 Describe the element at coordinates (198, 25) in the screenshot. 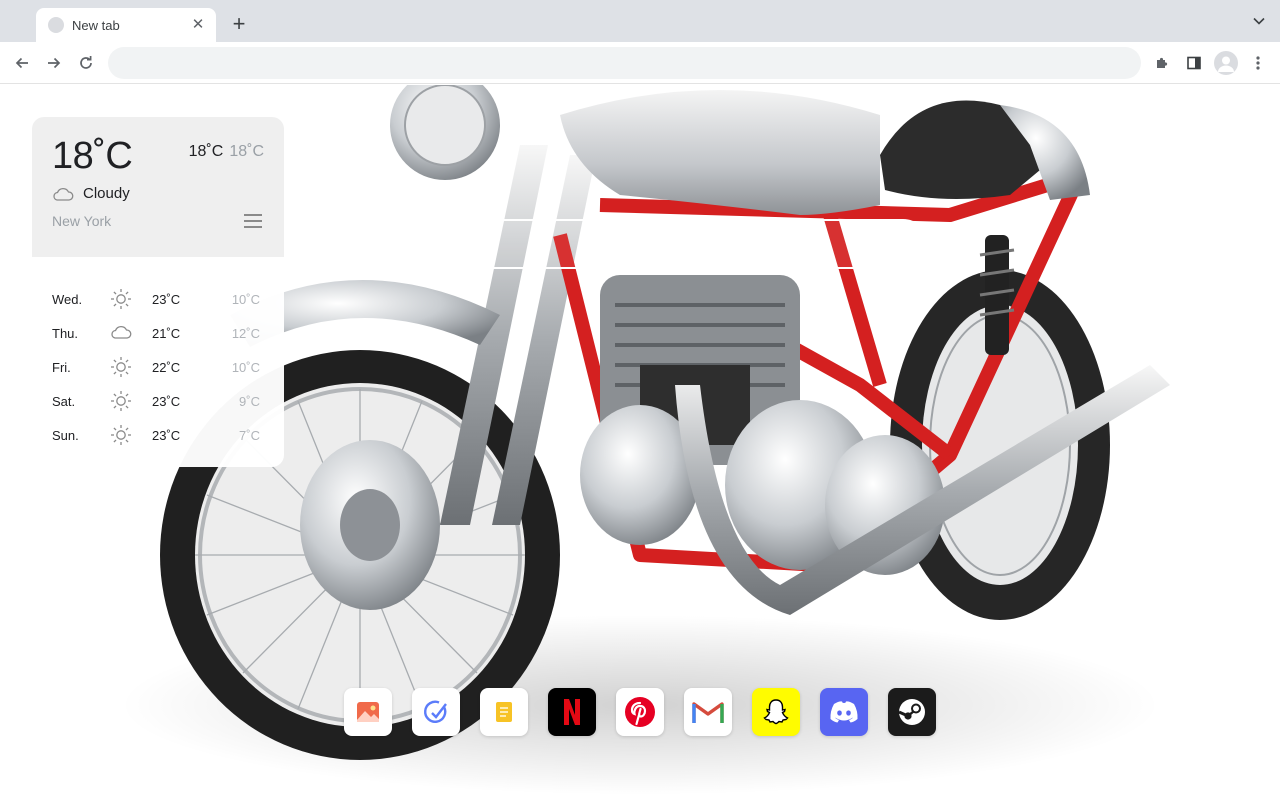

I see `tab-close-icon: ✕` at that location.